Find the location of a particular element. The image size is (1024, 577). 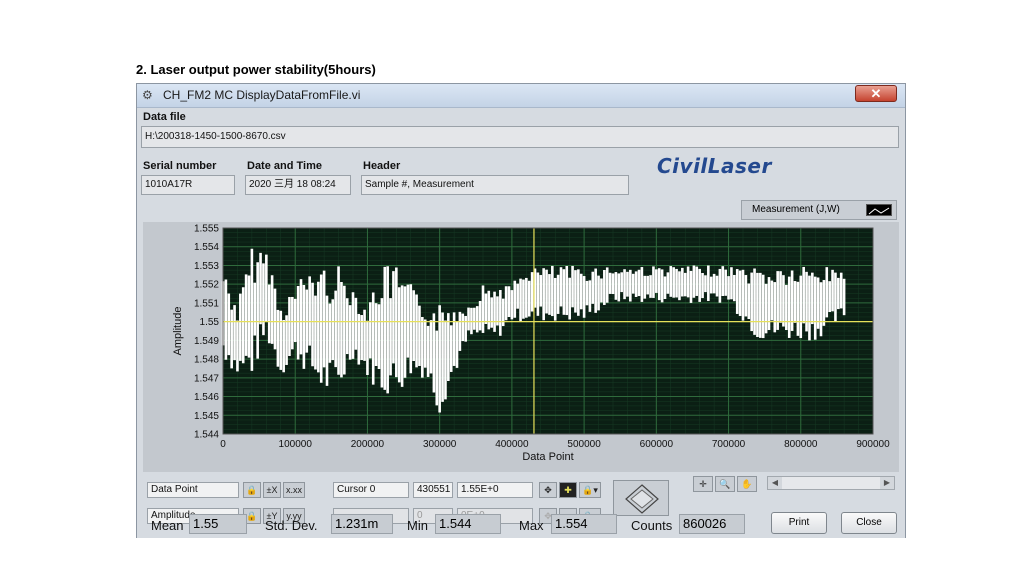

x-tick-label: 800000 is located at coordinates (801, 444).